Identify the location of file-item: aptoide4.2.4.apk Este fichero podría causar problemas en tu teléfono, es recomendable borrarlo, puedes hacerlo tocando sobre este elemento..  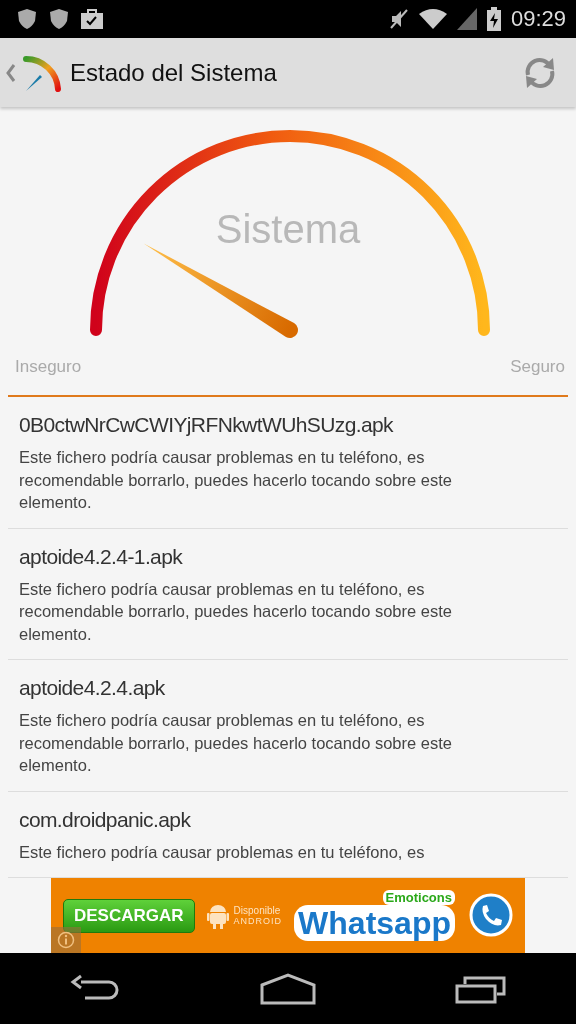
(288, 726).